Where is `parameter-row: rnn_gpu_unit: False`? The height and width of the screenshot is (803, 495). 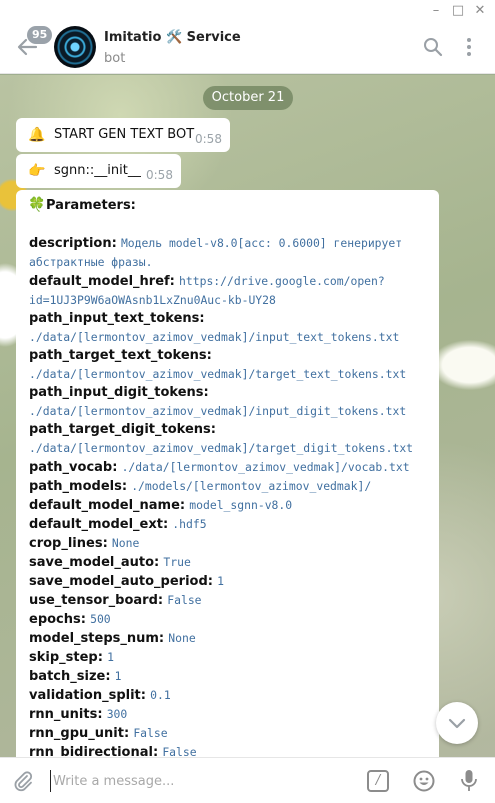 parameter-row: rnn_gpu_unit: False is located at coordinates (229, 733).